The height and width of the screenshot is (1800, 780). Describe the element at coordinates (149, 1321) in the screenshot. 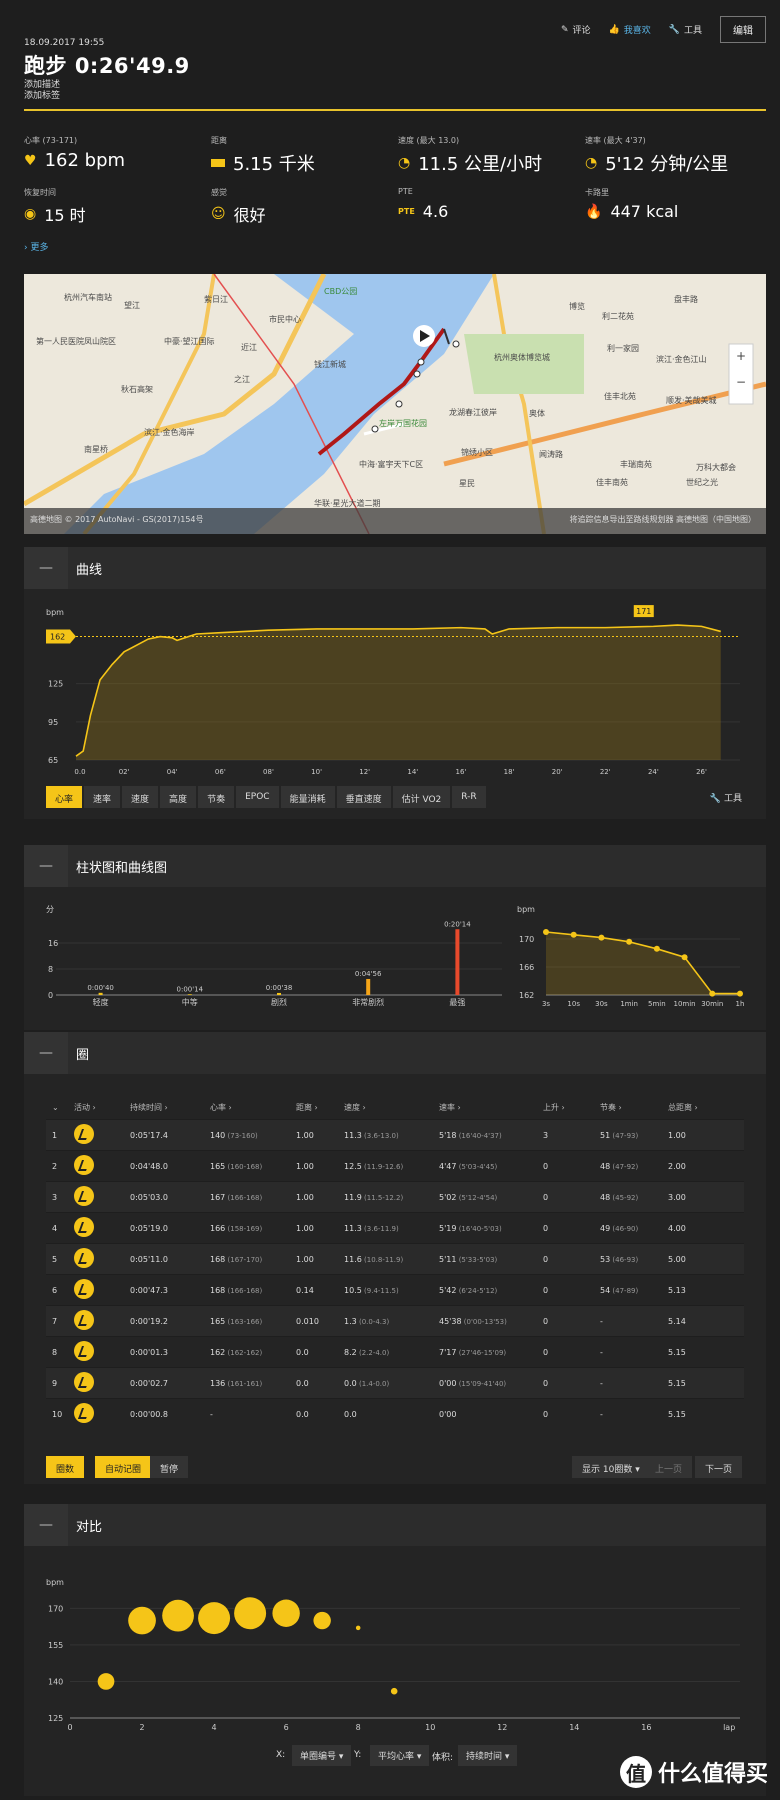

I see `table-cell: 0:00'19.2` at that location.